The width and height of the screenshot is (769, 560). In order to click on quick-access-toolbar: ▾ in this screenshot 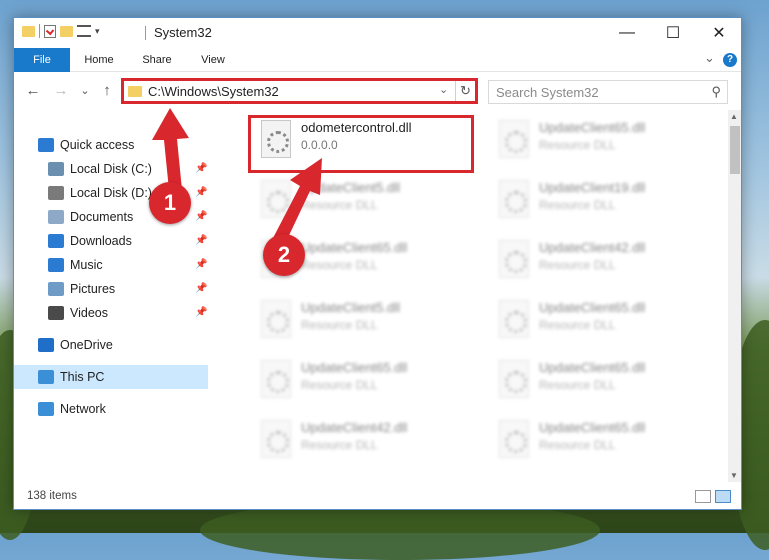, I will do `click(61, 31)`.